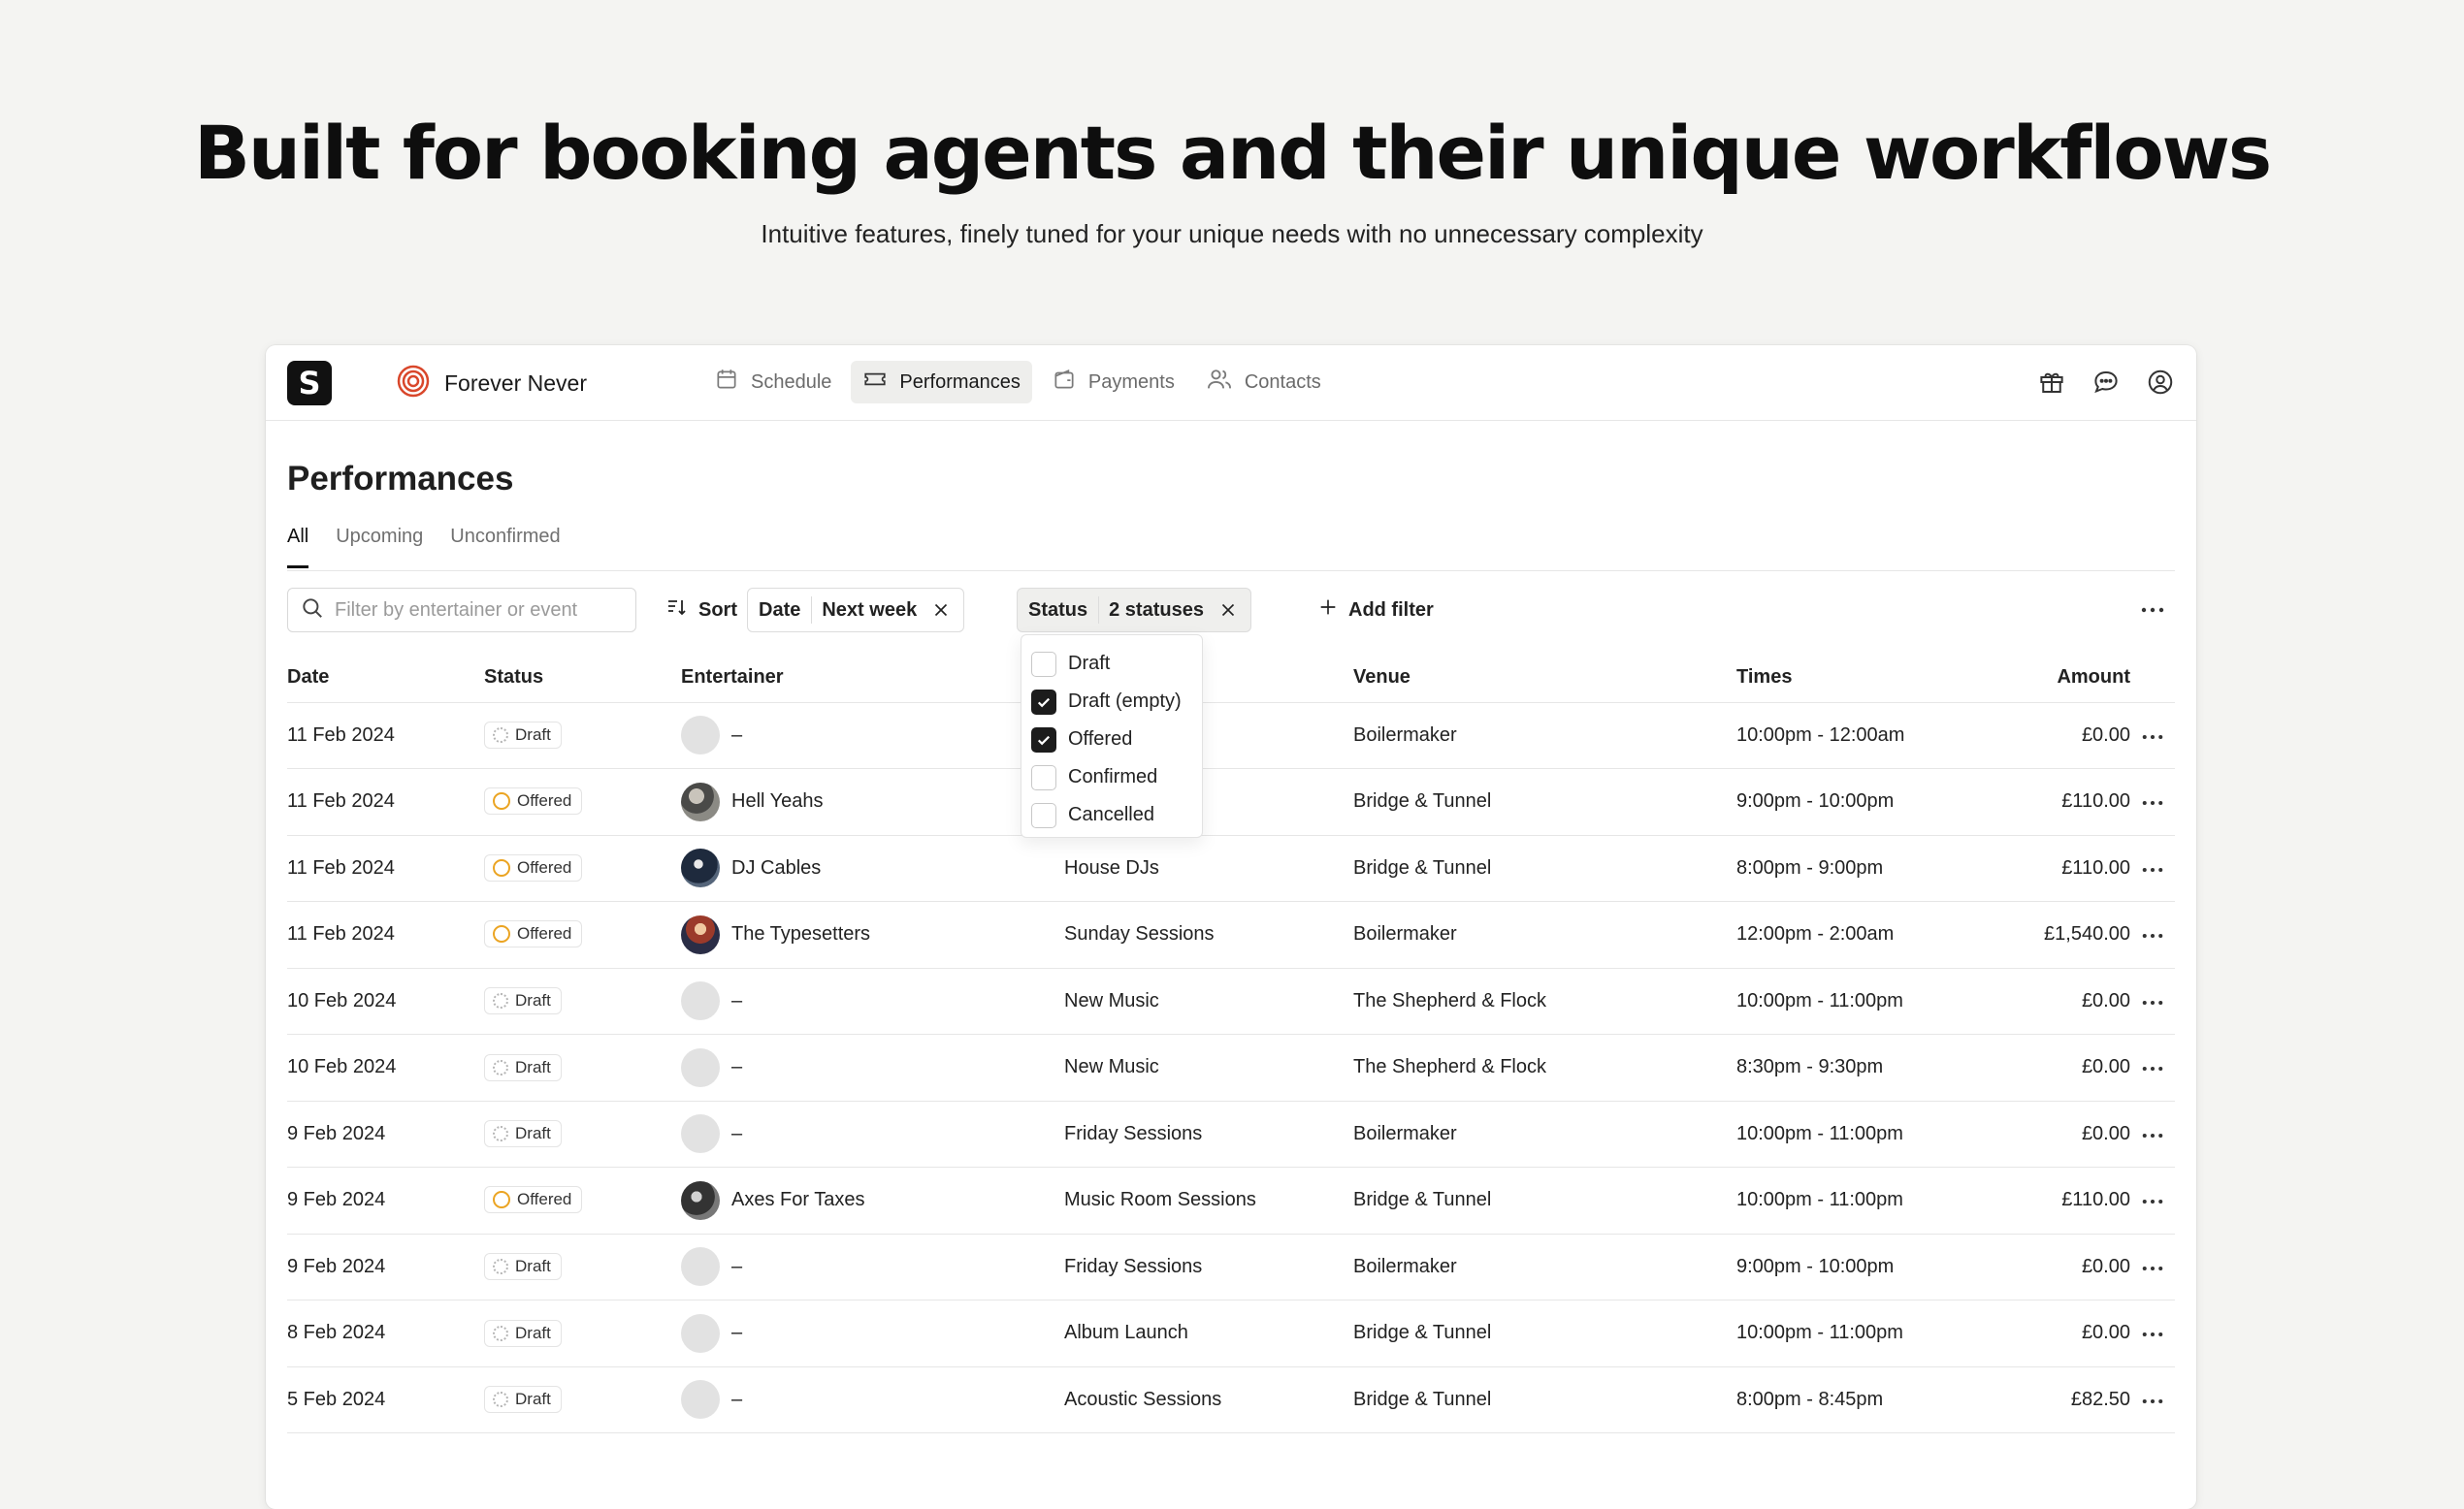  I want to click on page-title: Performances, so click(400, 479).